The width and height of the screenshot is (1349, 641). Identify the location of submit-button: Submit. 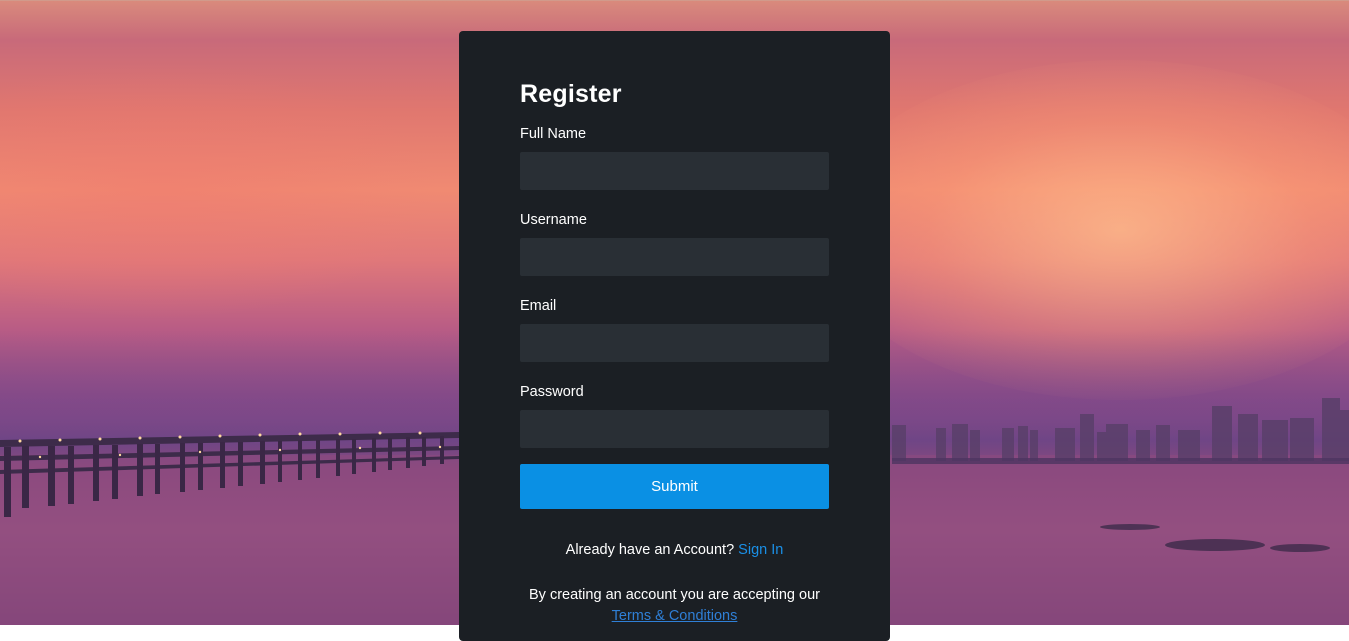
(674, 486).